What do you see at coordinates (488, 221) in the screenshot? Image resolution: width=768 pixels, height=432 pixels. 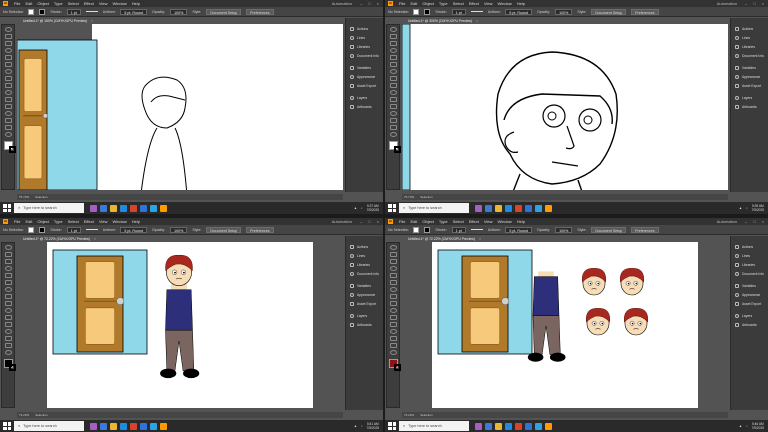 I see `menu-item-view: View` at bounding box center [488, 221].